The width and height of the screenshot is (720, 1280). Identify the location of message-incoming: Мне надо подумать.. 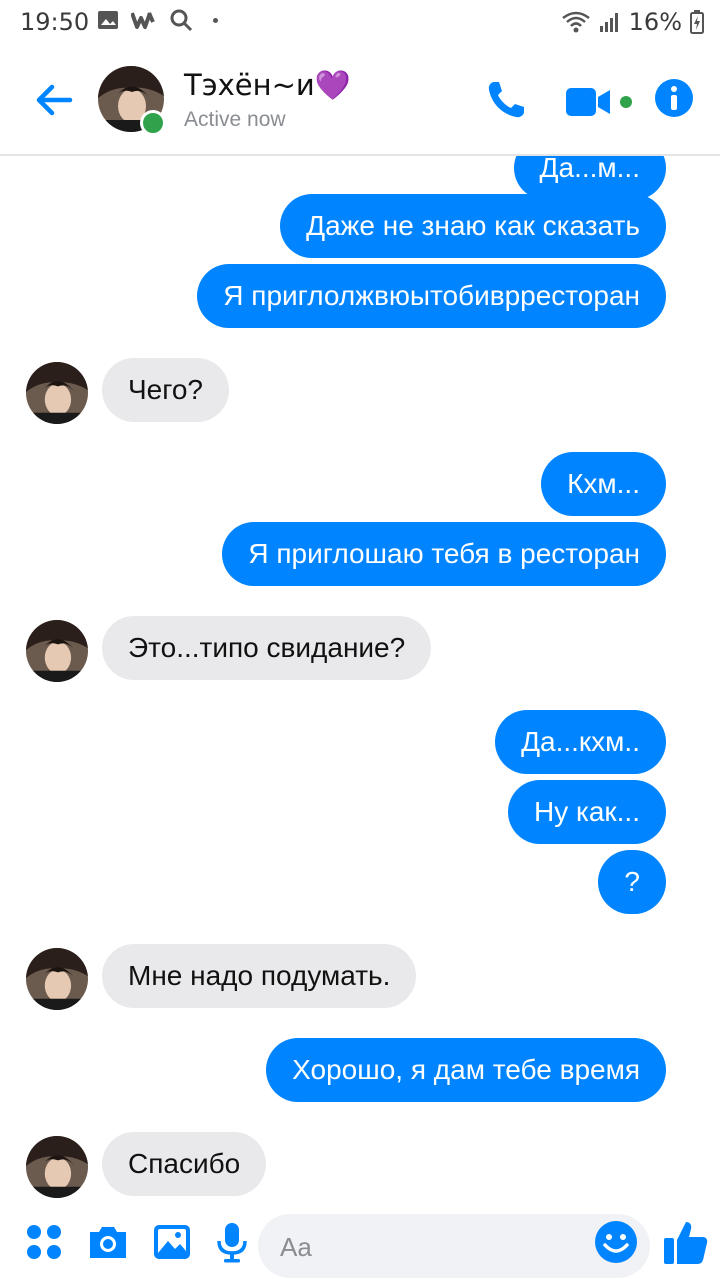
(259, 976).